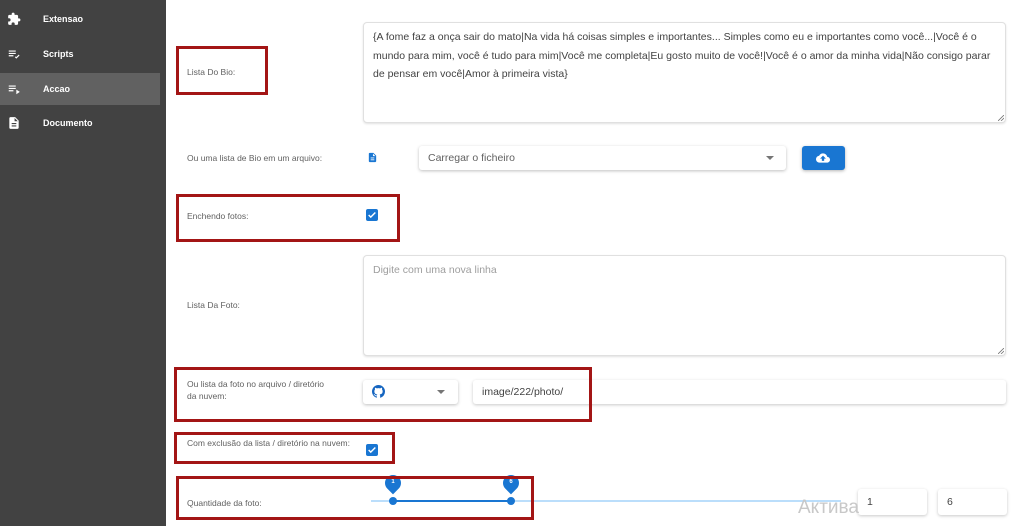 The height and width of the screenshot is (526, 1019). Describe the element at coordinates (435, 270) in the screenshot. I see `photo-list-placeholder: Digite com uma nova linha` at that location.